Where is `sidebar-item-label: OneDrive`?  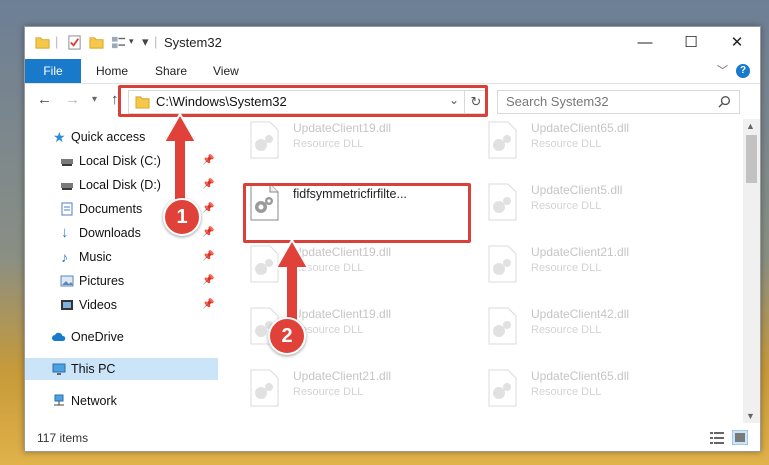
sidebar-item-label: OneDrive is located at coordinates (97, 337).